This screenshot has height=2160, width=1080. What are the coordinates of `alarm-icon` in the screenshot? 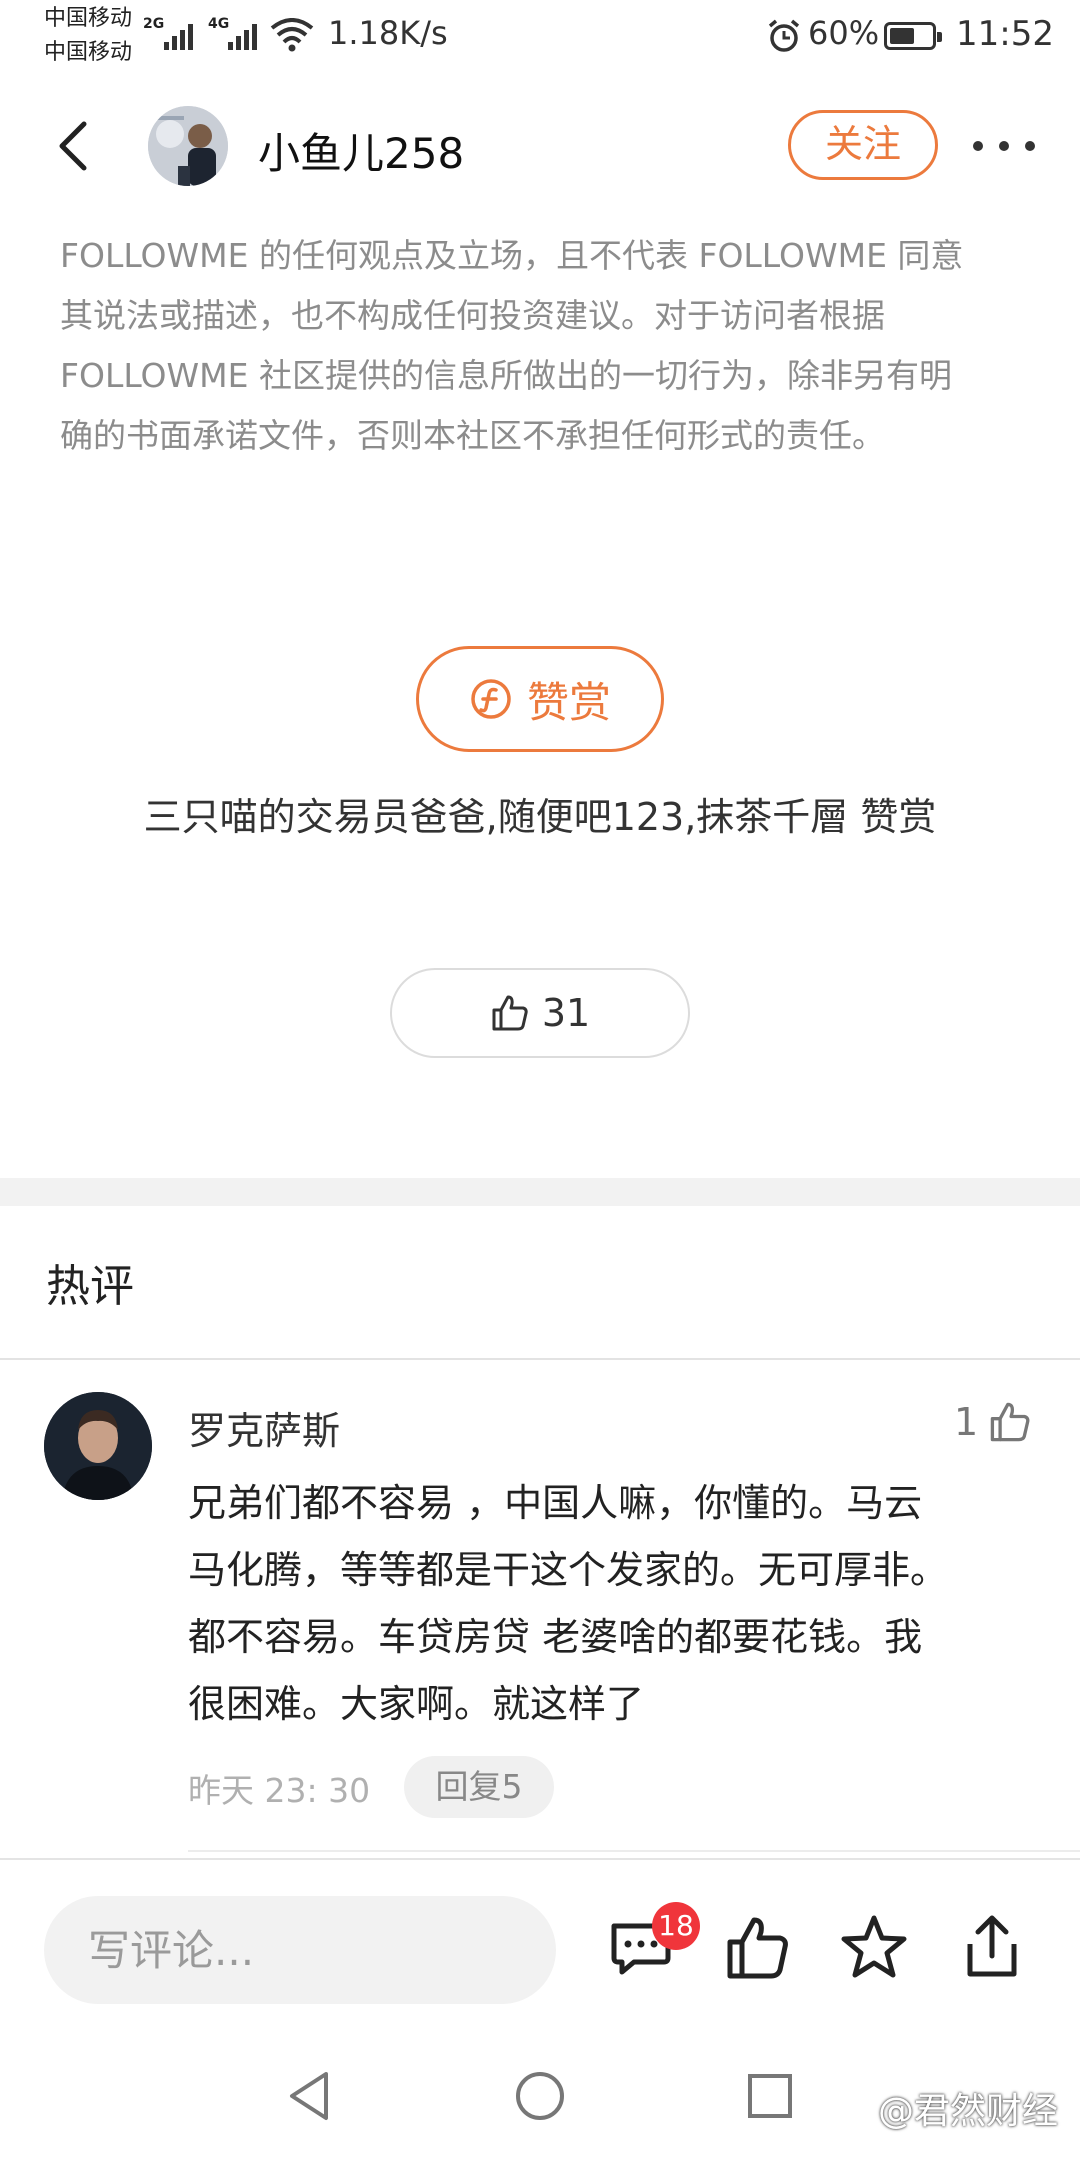 It's located at (784, 35).